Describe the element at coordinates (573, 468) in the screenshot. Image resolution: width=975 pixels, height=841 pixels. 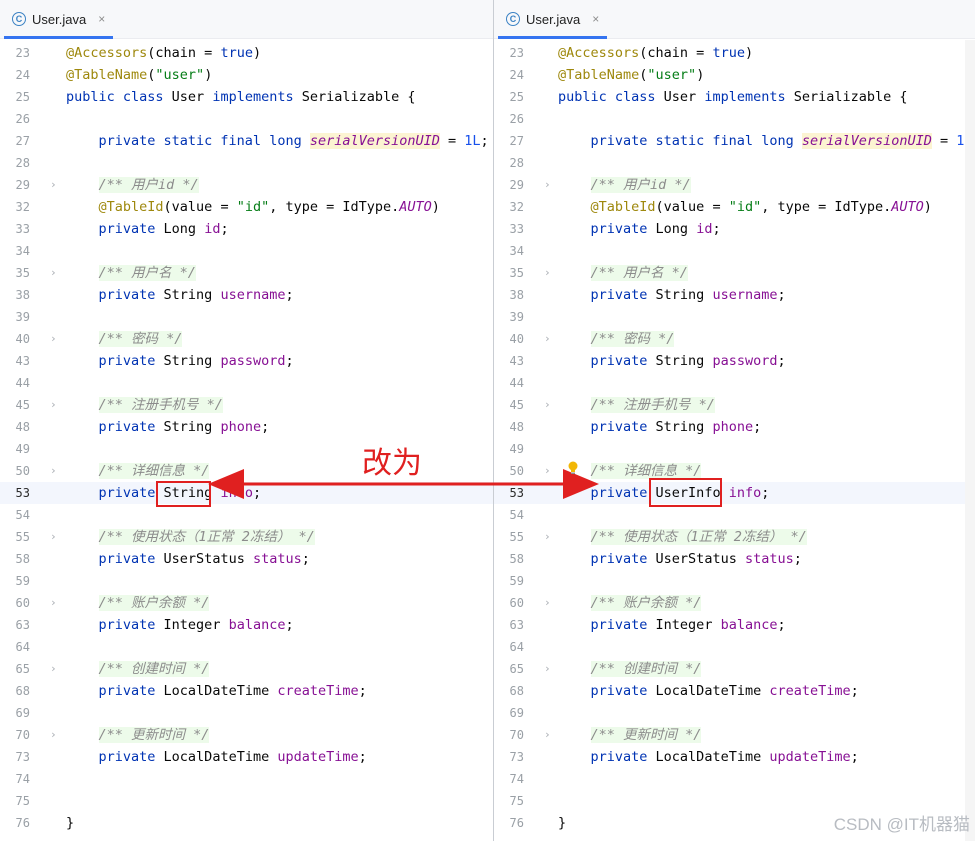
I see `lightbulb-icon` at that location.